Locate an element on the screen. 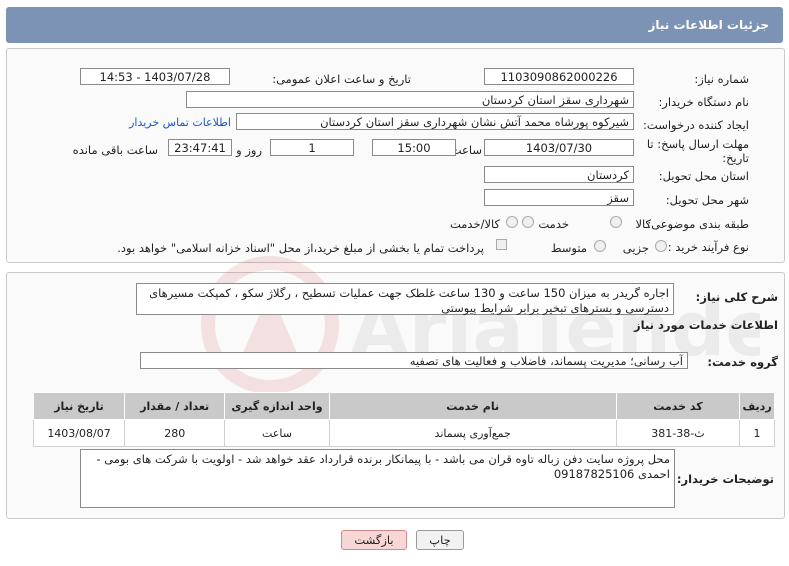  buyer-notes-label: توضیحات خریدار: is located at coordinates (725, 479).